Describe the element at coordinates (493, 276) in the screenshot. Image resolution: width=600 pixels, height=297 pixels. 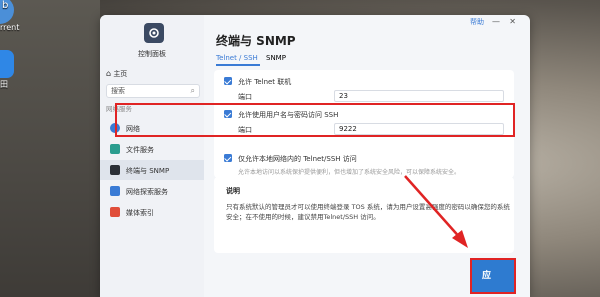
I see `apply-button: 应` at that location.